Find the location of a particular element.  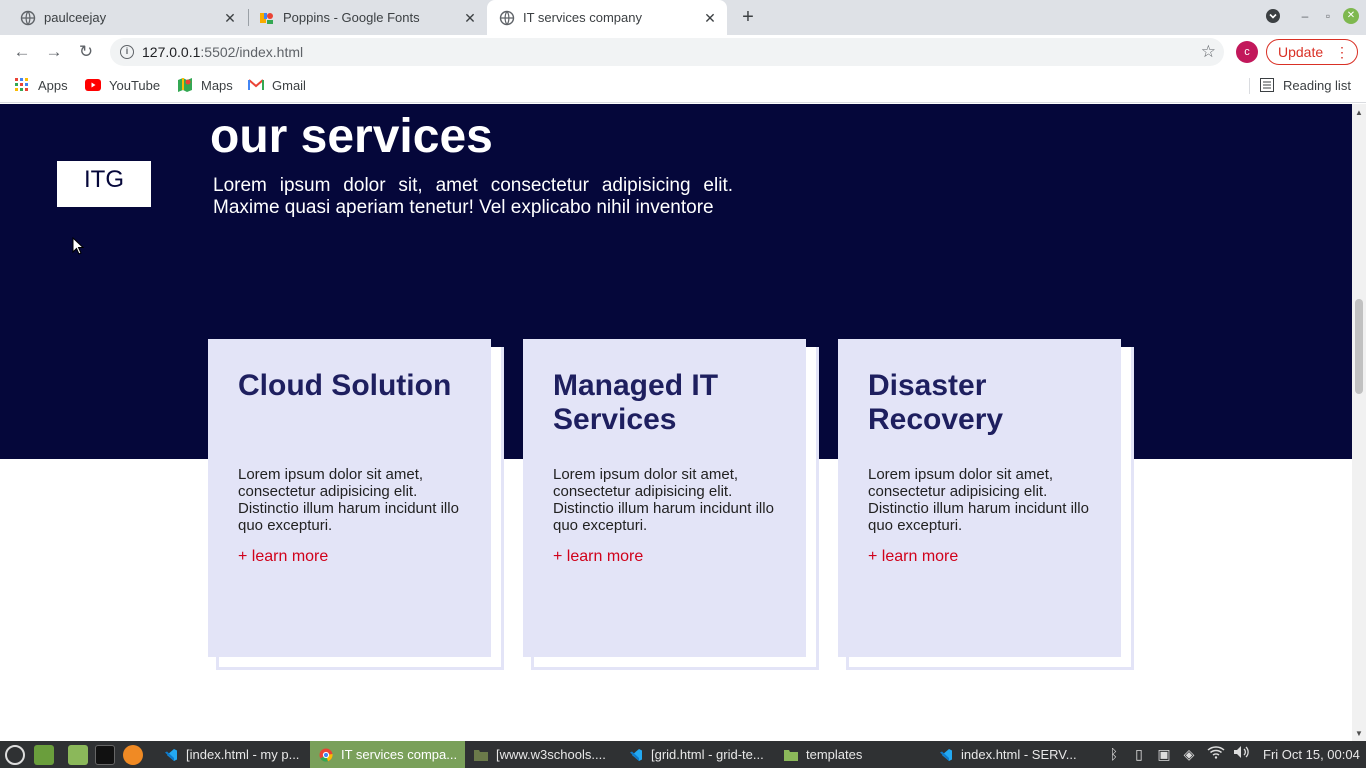

site-info-icon: i is located at coordinates (127, 52).